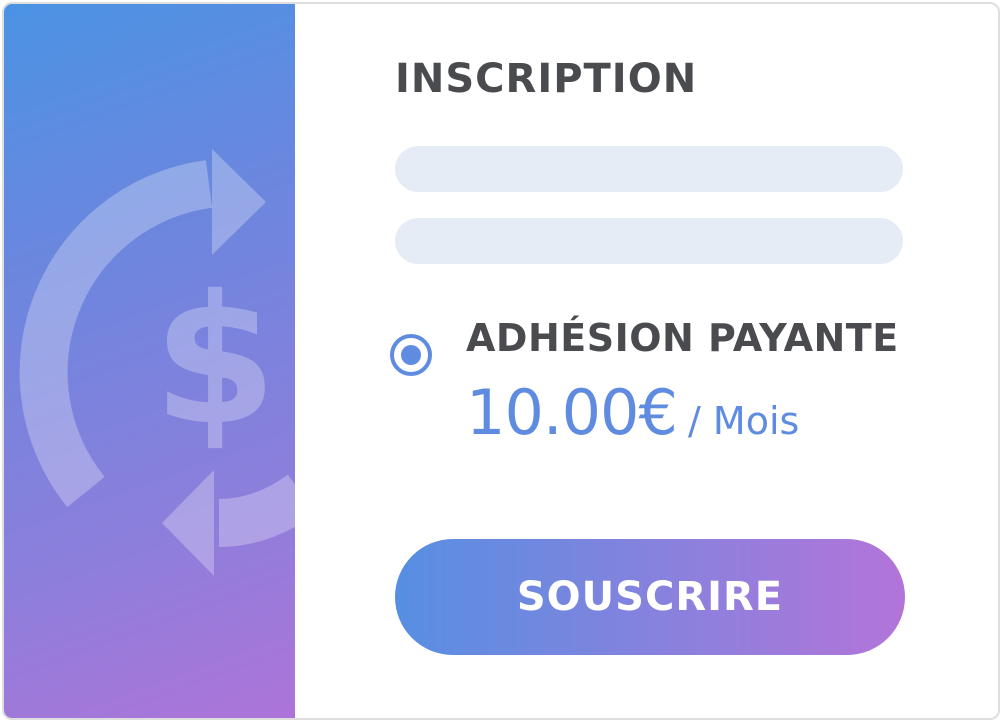  Describe the element at coordinates (682, 338) in the screenshot. I see `plan-label: ADHÉSION PAYANTE` at that location.